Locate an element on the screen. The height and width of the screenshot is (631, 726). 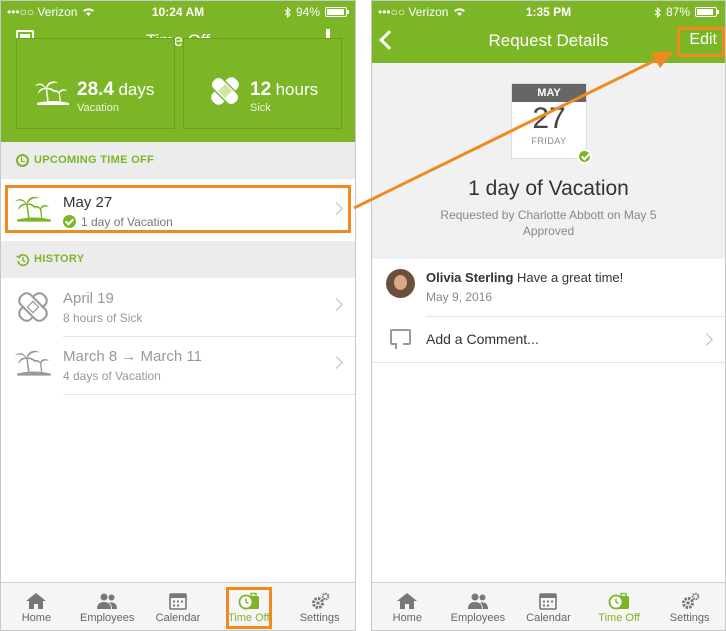
comment-text: Have a great time! is located at coordinates (570, 277).